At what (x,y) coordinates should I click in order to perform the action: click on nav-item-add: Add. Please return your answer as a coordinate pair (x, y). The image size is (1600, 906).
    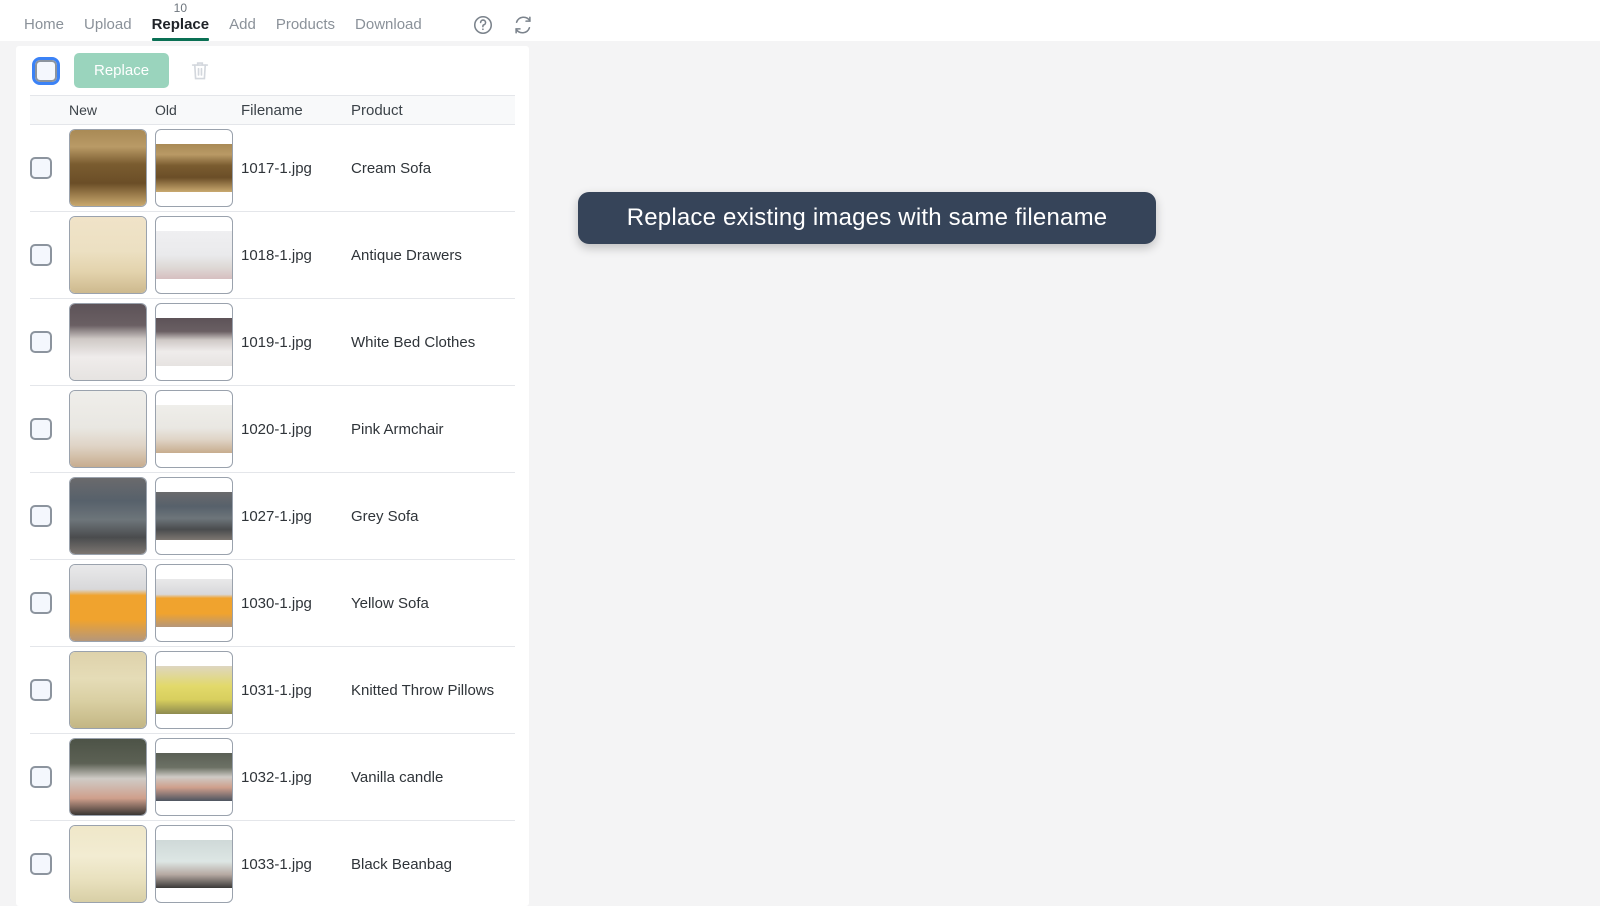
    Looking at the image, I should click on (242, 29).